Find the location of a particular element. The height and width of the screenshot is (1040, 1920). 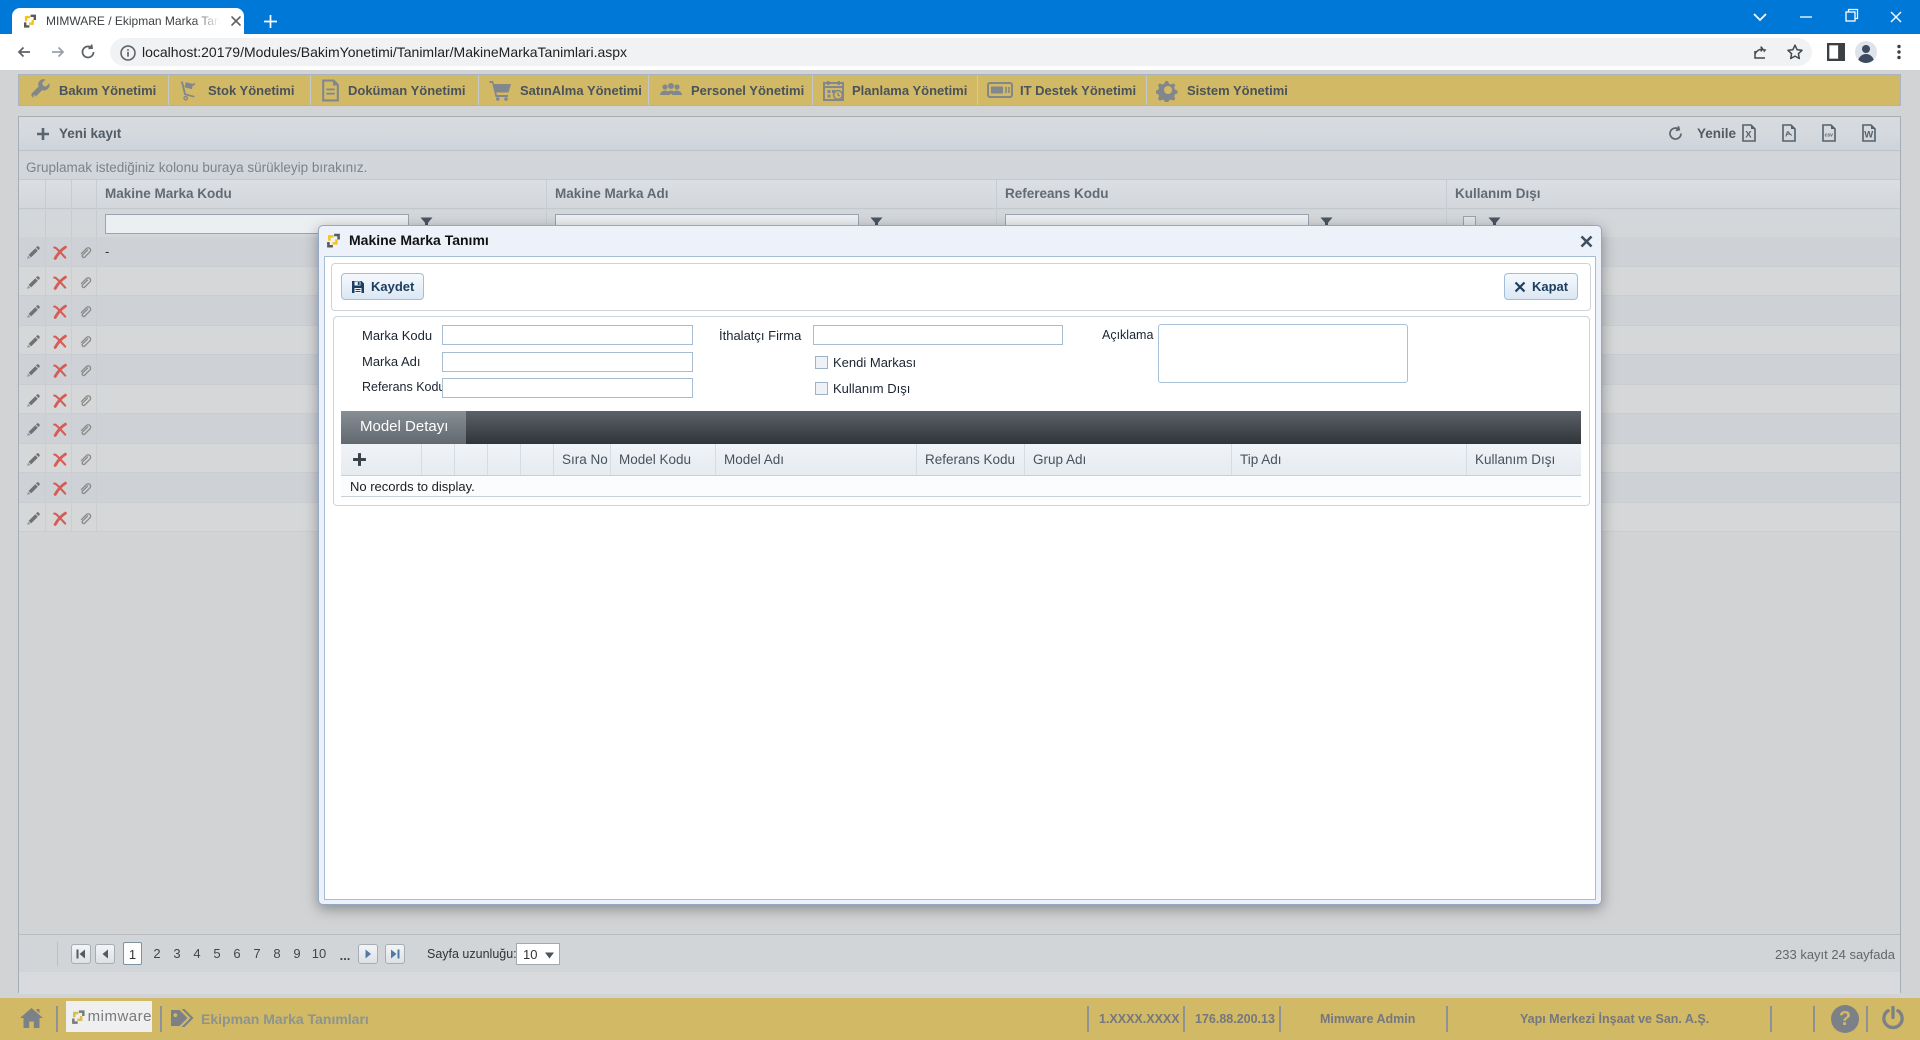

svg-text: csv is located at coordinates (1829, 136).